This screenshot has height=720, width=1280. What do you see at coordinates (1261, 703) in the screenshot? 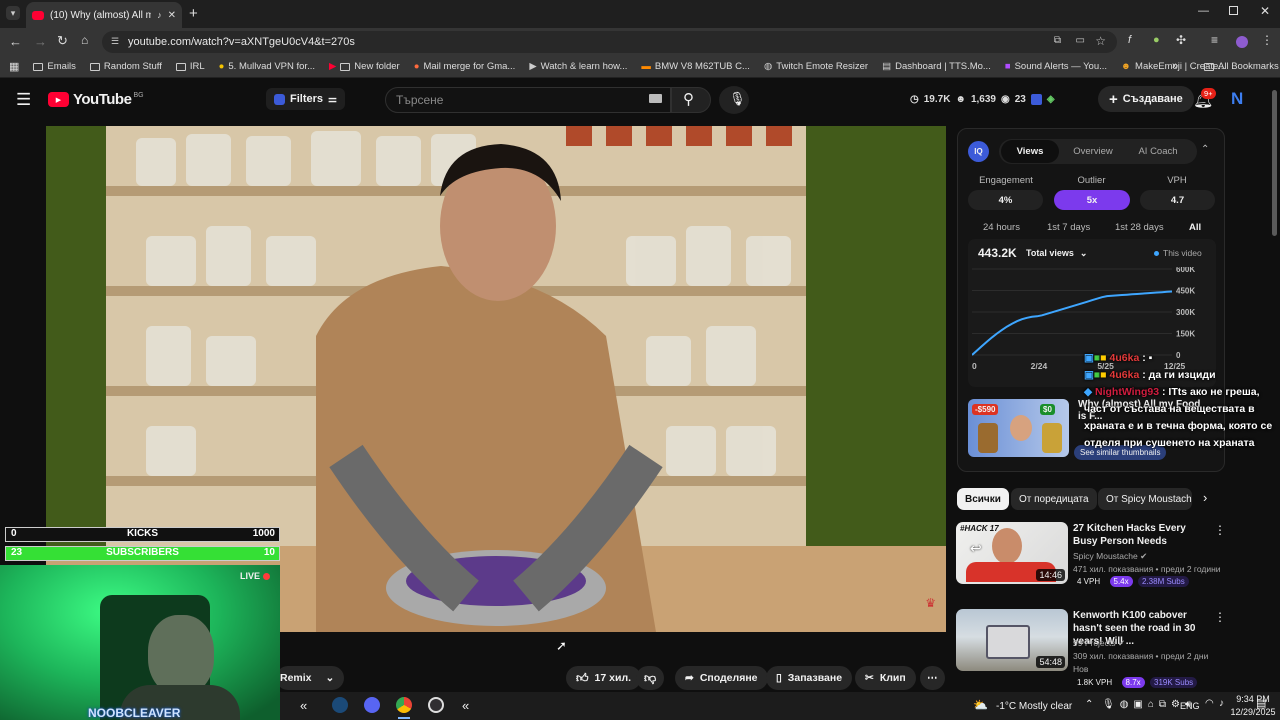
I see `notification-center-icon: ▤` at bounding box center [1261, 703].